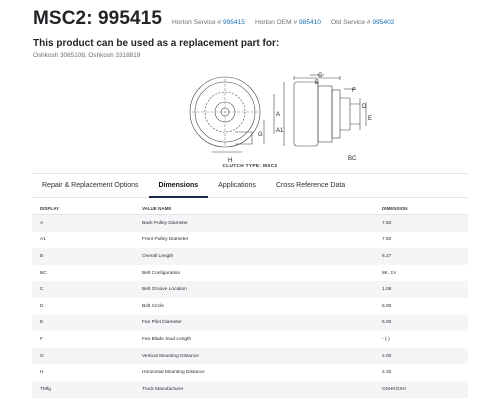 The width and height of the screenshot is (500, 400). I want to click on cell-display: TMfg, so click(45, 389).